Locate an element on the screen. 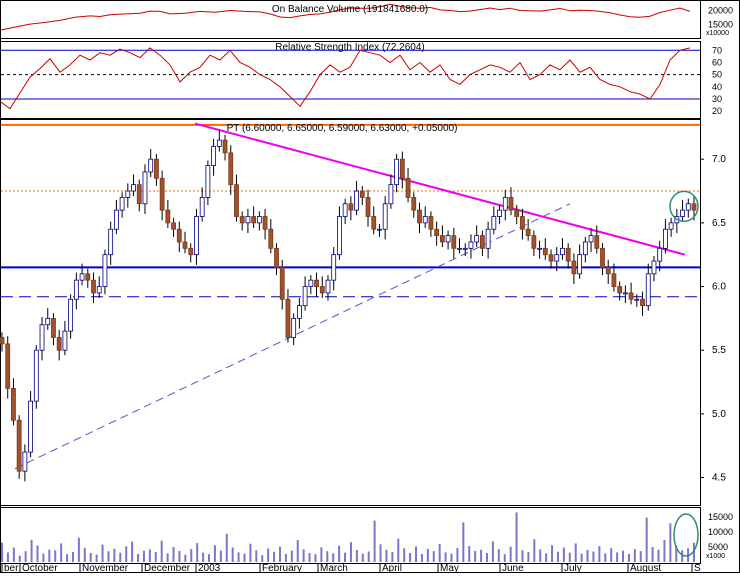 This screenshot has height=578, width=740. rsi-panel is located at coordinates (350, 78).